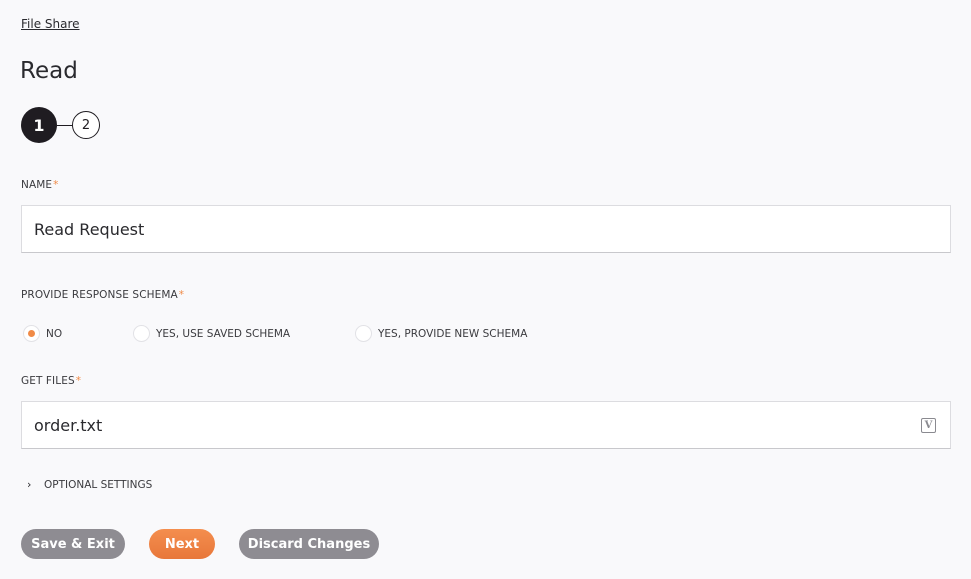  What do you see at coordinates (73, 544) in the screenshot?
I see `save-exit-button: Save & Exit` at bounding box center [73, 544].